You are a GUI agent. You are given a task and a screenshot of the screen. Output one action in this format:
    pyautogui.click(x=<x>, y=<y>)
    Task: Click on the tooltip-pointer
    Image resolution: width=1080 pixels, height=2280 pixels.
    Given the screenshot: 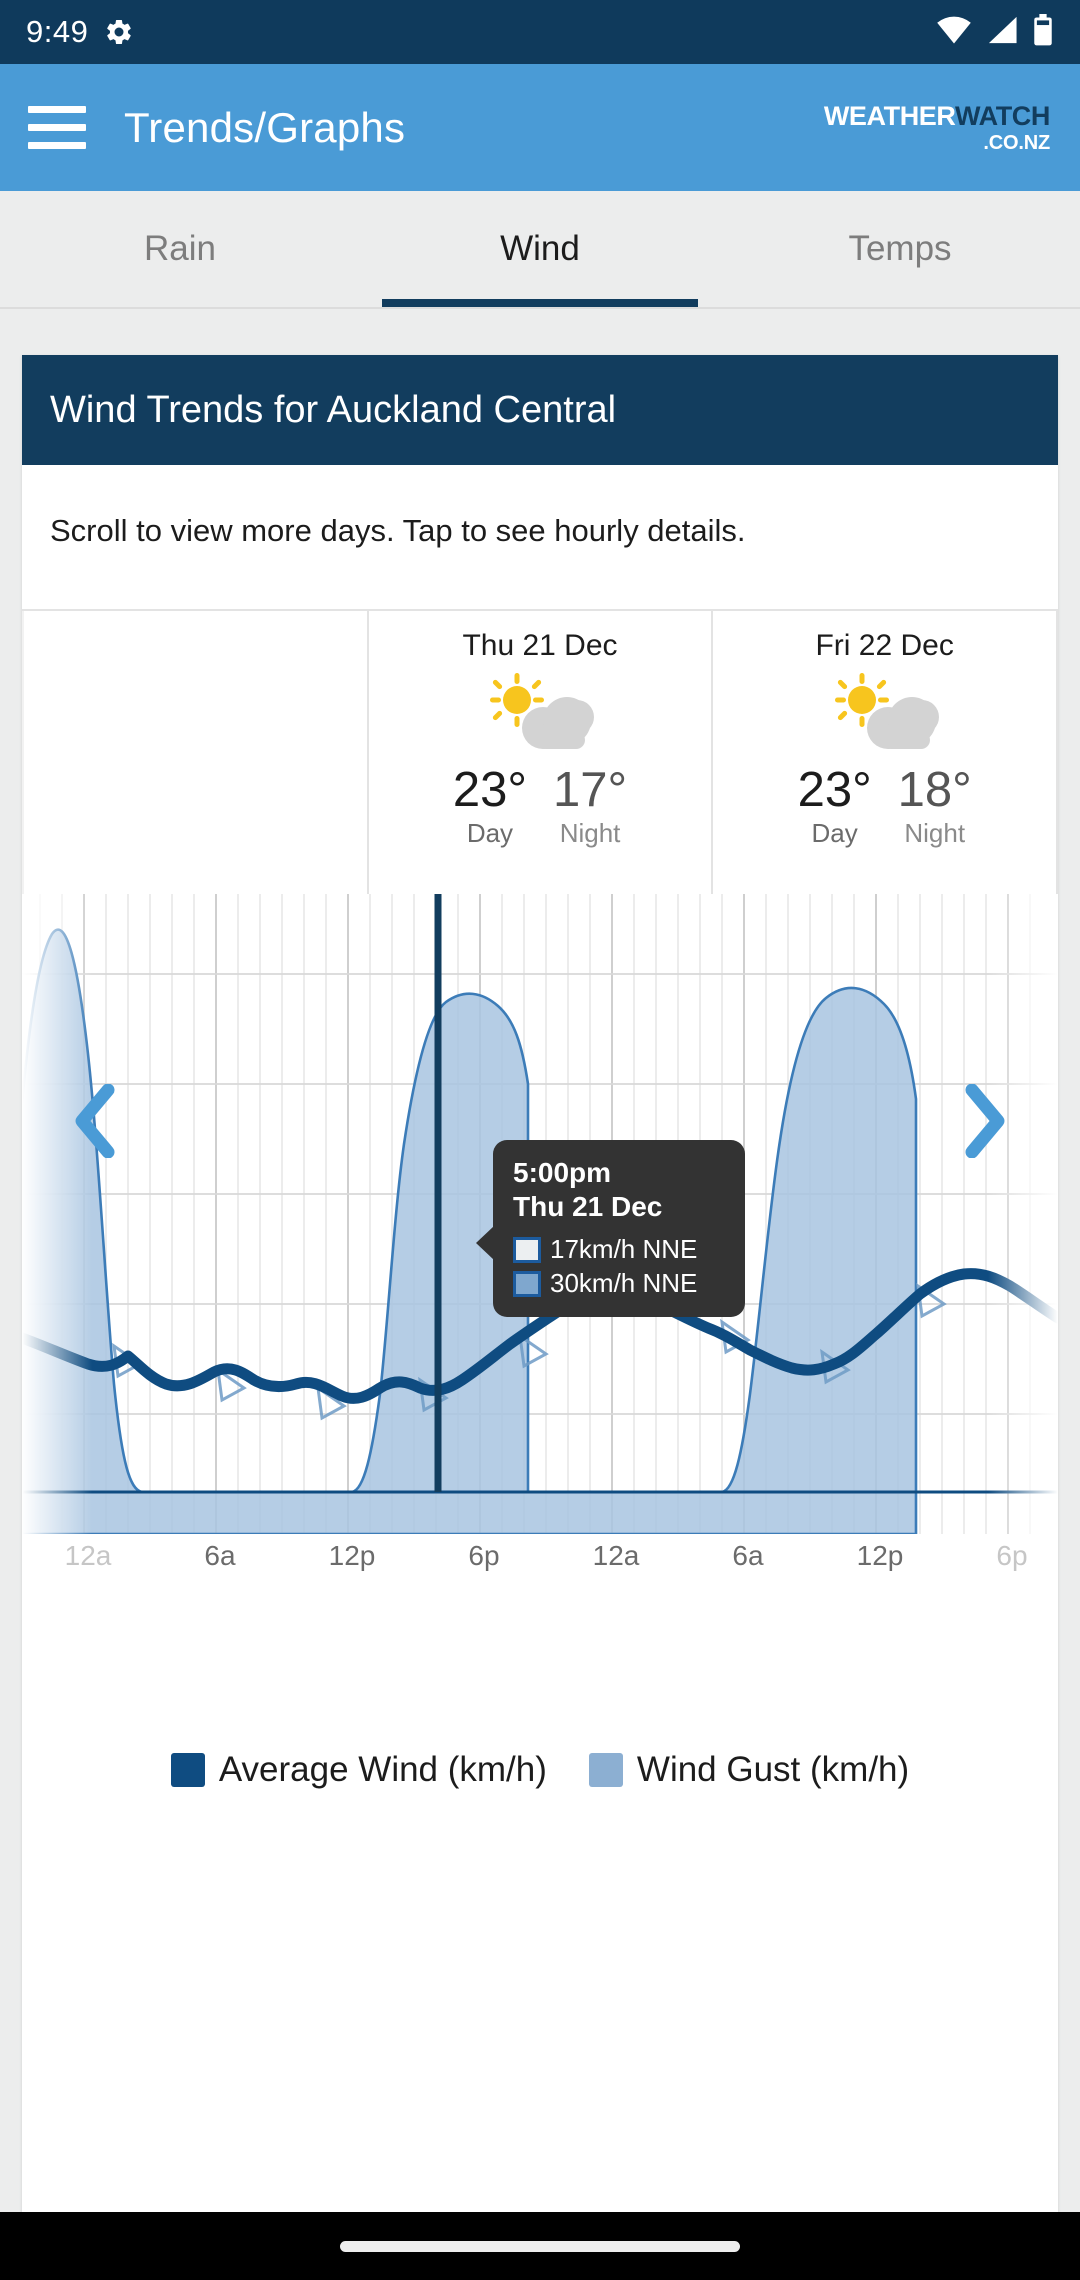 What is the action you would take?
    pyautogui.click(x=485, y=1243)
    